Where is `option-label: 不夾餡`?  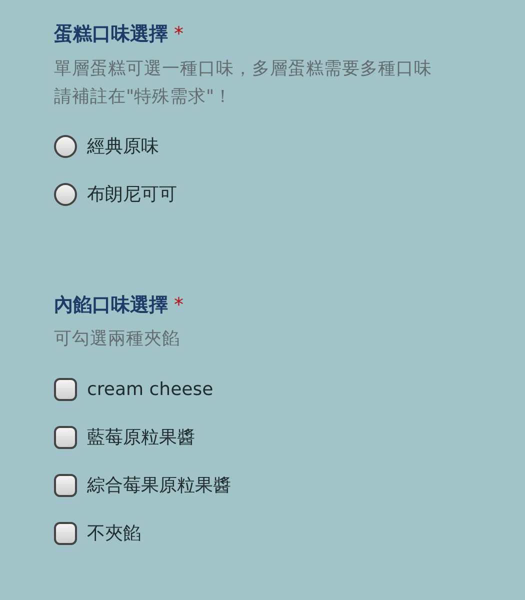 option-label: 不夾餡 is located at coordinates (114, 533).